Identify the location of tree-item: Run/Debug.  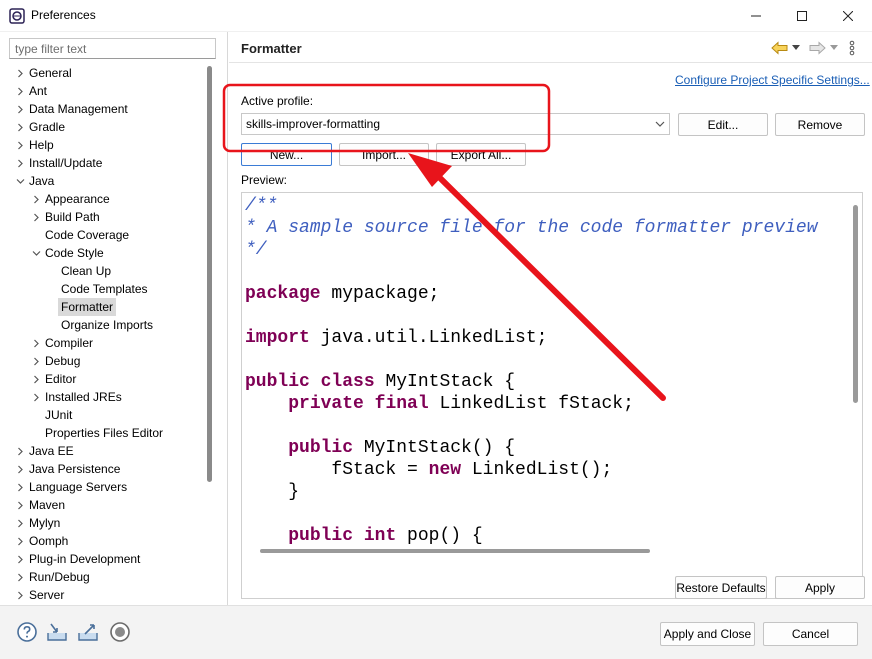
(109, 577).